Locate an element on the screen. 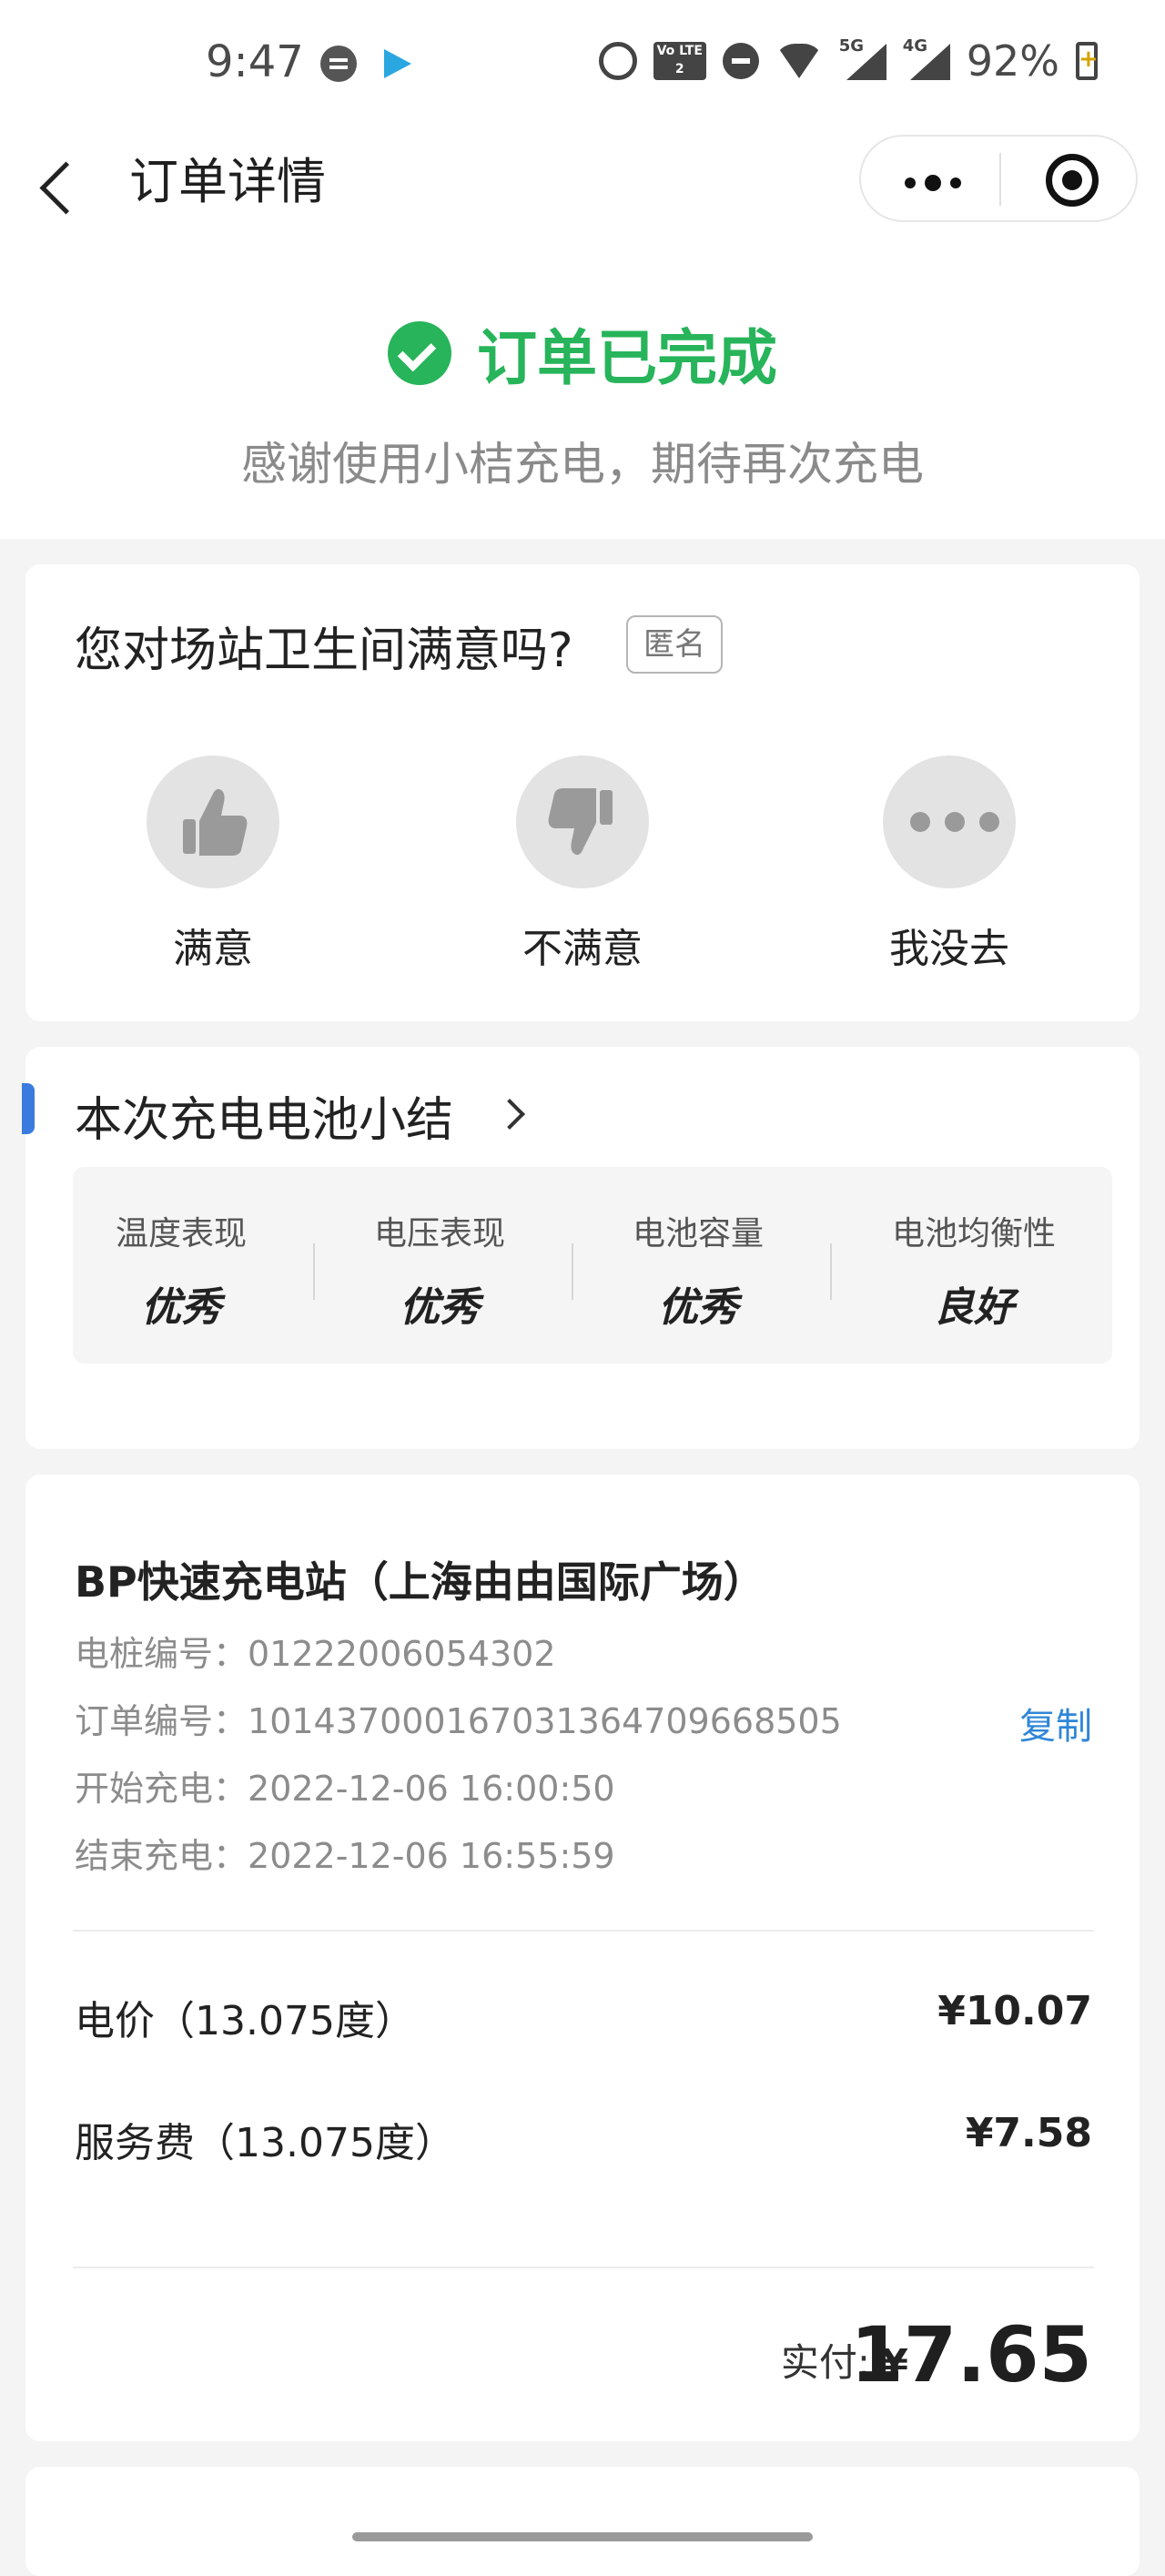 This screenshot has height=2576, width=1165. survey-option-unsatisfied: 不满意 is located at coordinates (582, 865).